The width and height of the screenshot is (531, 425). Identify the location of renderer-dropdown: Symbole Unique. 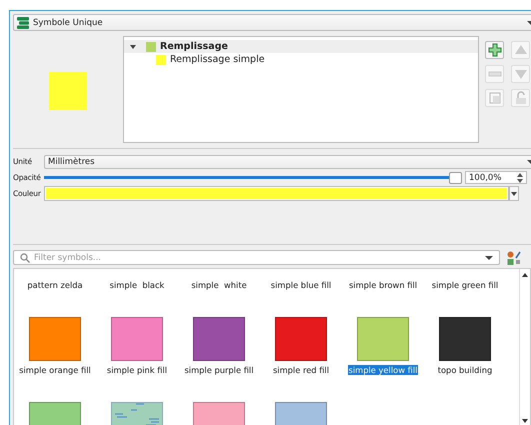
(272, 22).